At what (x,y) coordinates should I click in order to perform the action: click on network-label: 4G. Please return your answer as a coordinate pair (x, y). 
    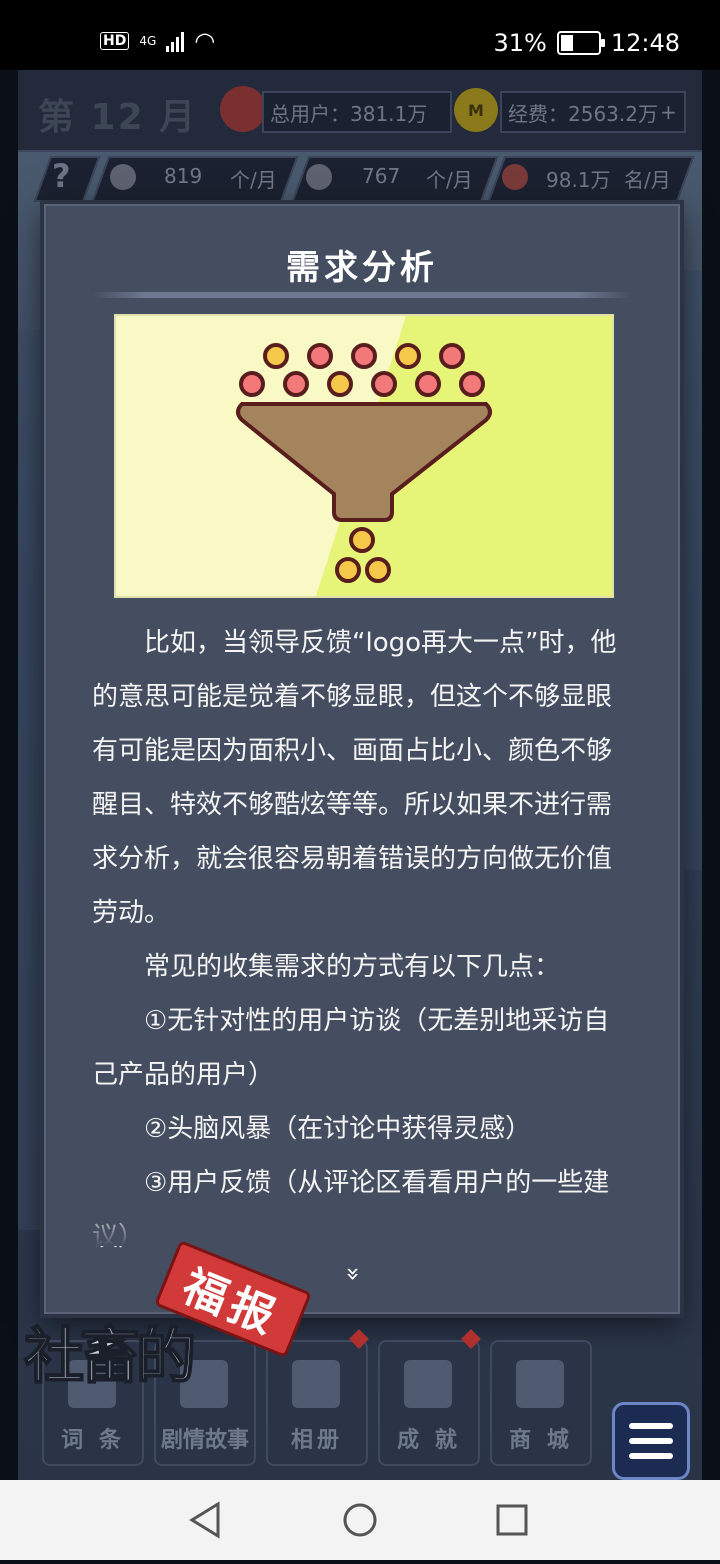
    Looking at the image, I should click on (148, 41).